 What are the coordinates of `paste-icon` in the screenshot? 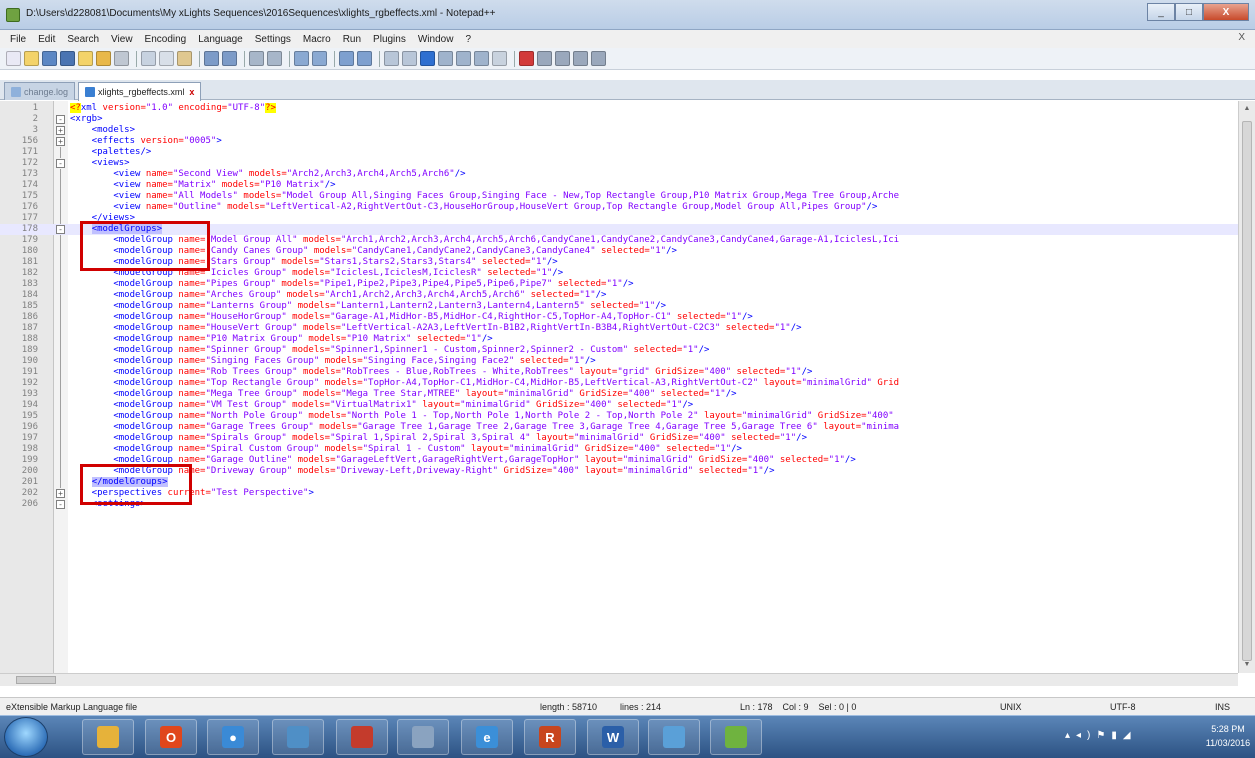 It's located at (184, 58).